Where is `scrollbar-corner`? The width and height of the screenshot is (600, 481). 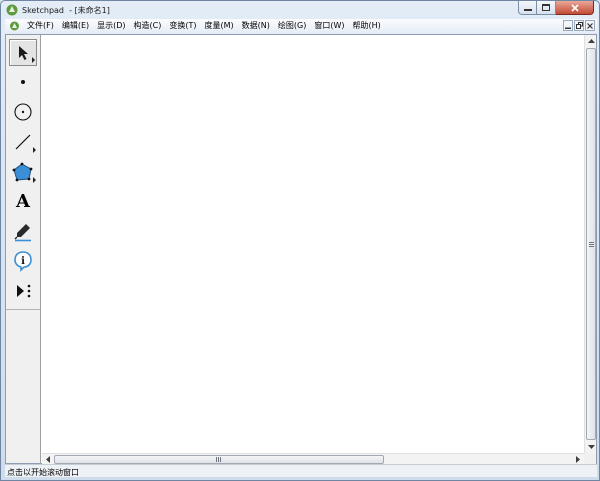 scrollbar-corner is located at coordinates (590, 458).